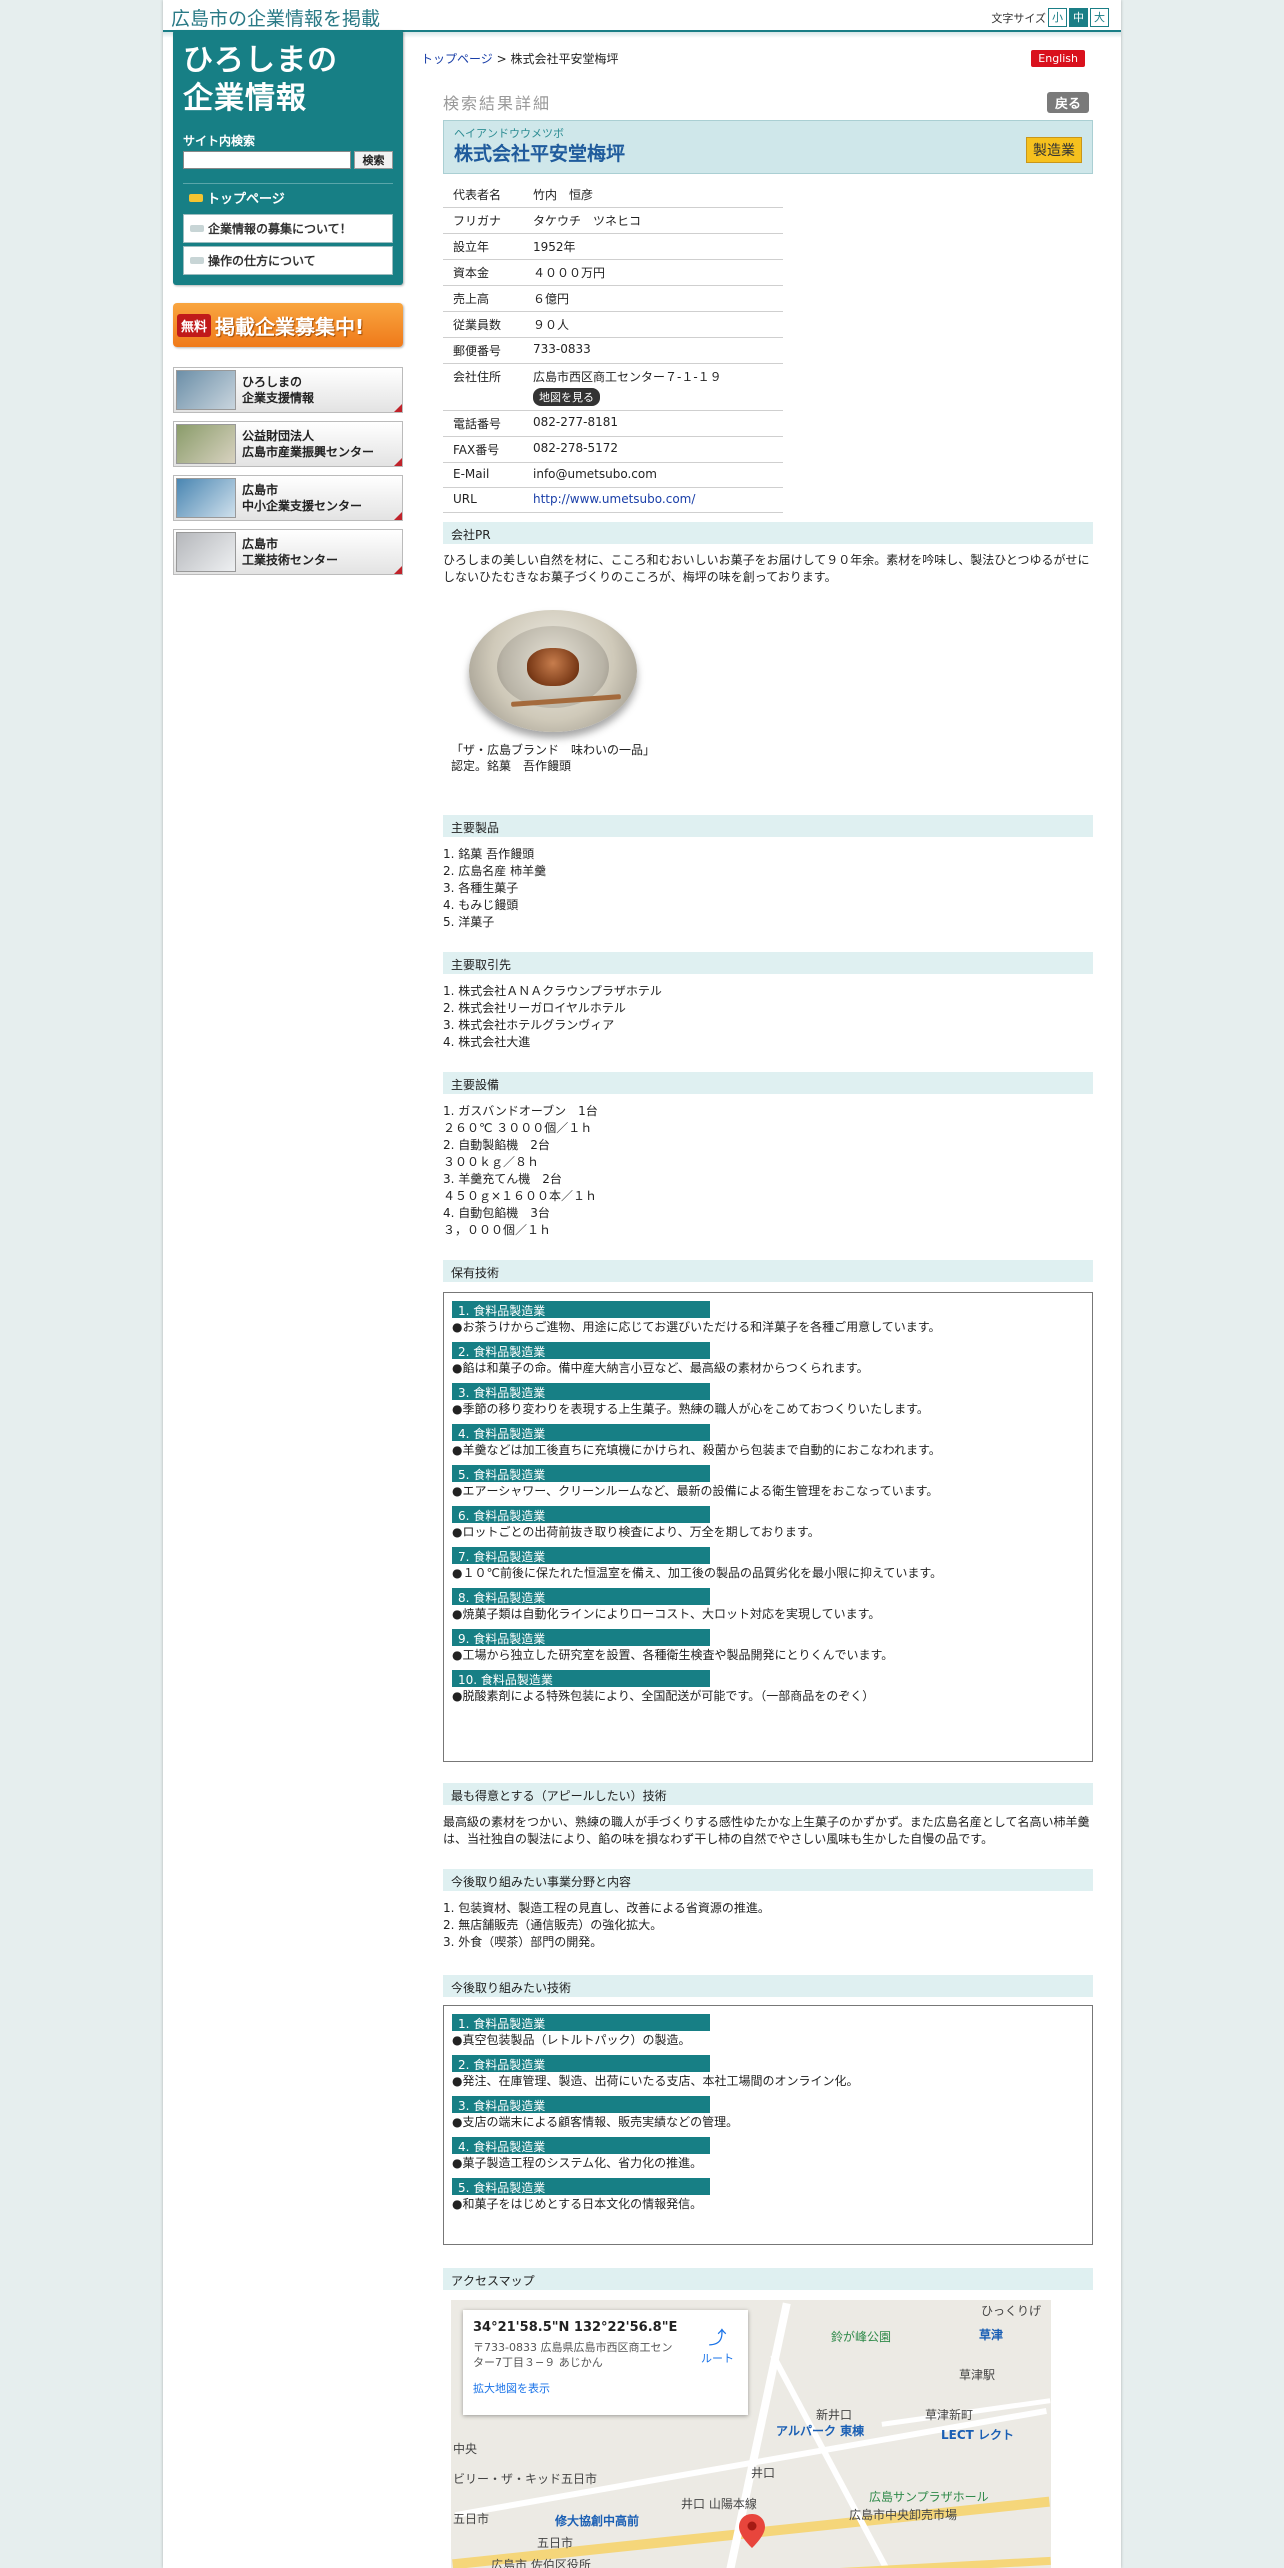 The width and height of the screenshot is (1284, 2568). What do you see at coordinates (717, 2358) in the screenshot?
I see `route-label: ルート` at bounding box center [717, 2358].